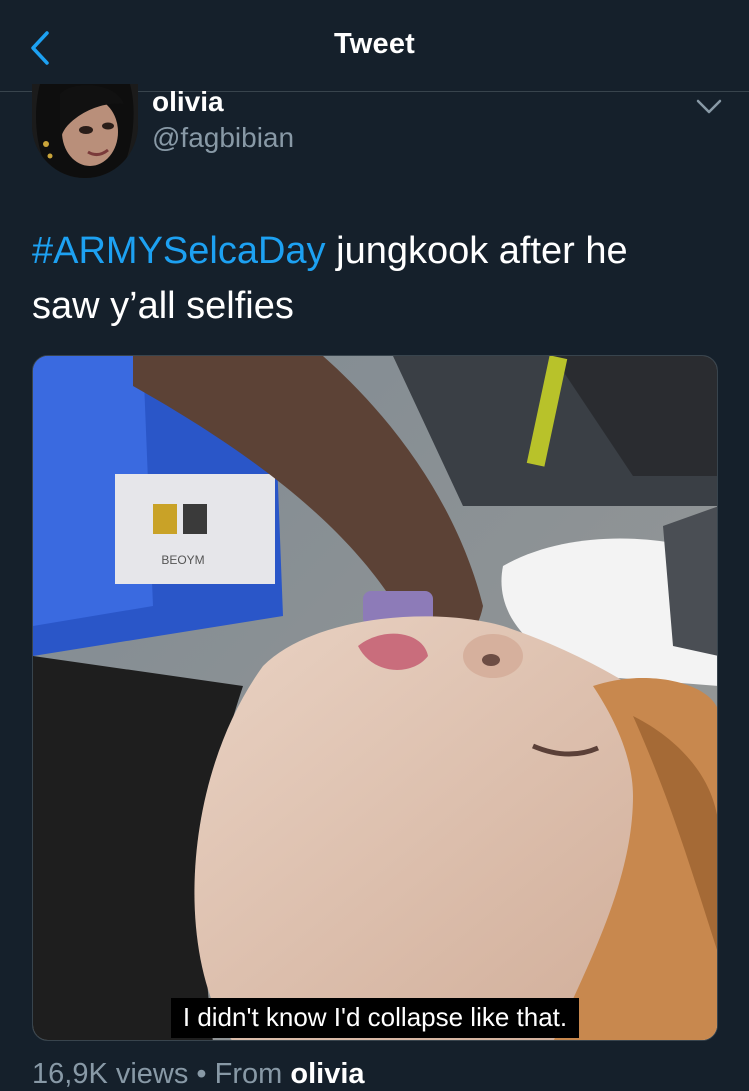  I want to click on tweet-text-line2: saw y’all selfies, so click(163, 306).